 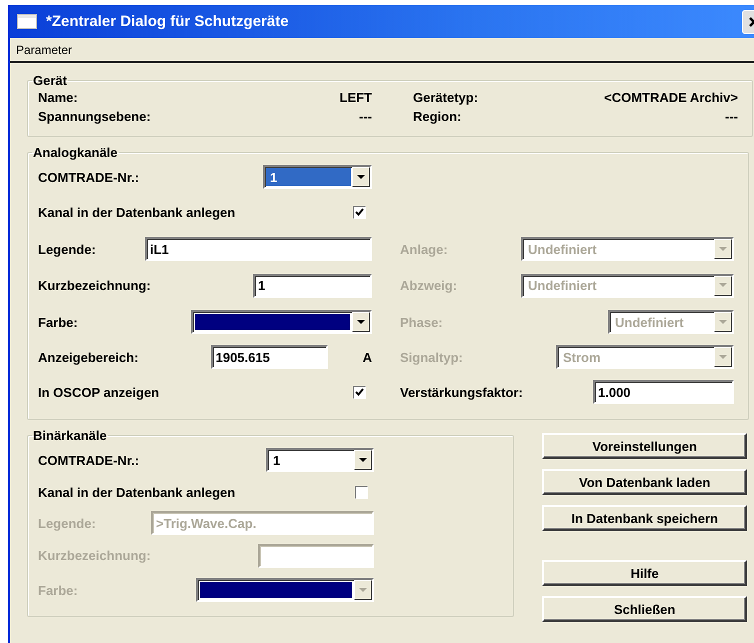 I want to click on menu-item: Parameter, so click(x=44, y=49).